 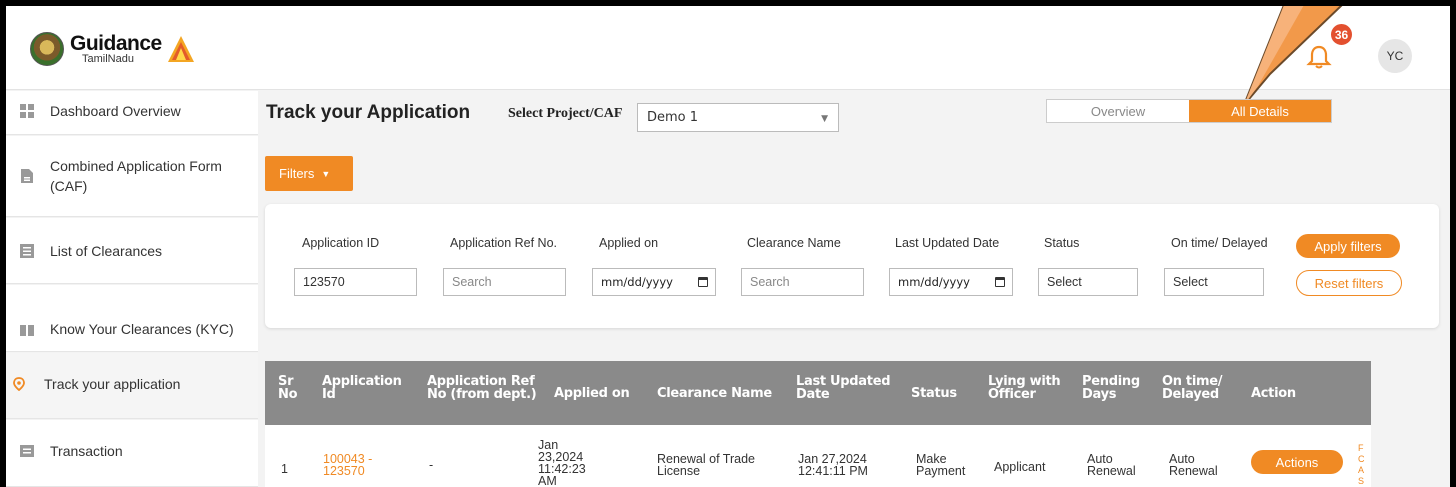 I want to click on application-id-label: Application ID, so click(x=341, y=243).